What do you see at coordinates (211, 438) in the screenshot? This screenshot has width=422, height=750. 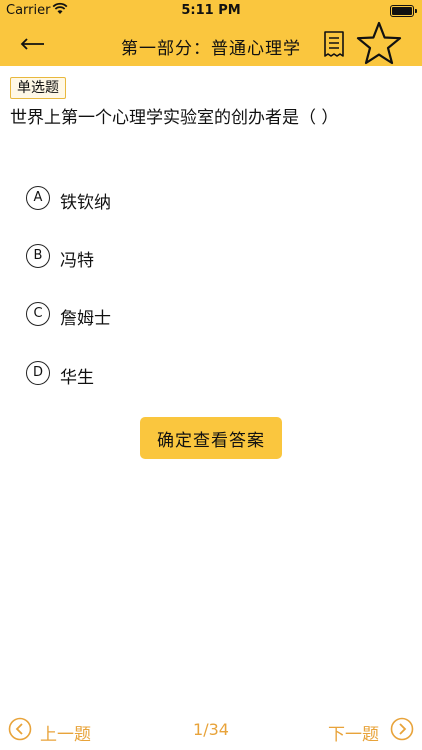 I see `confirm-answer-button: 确定查看答案` at bounding box center [211, 438].